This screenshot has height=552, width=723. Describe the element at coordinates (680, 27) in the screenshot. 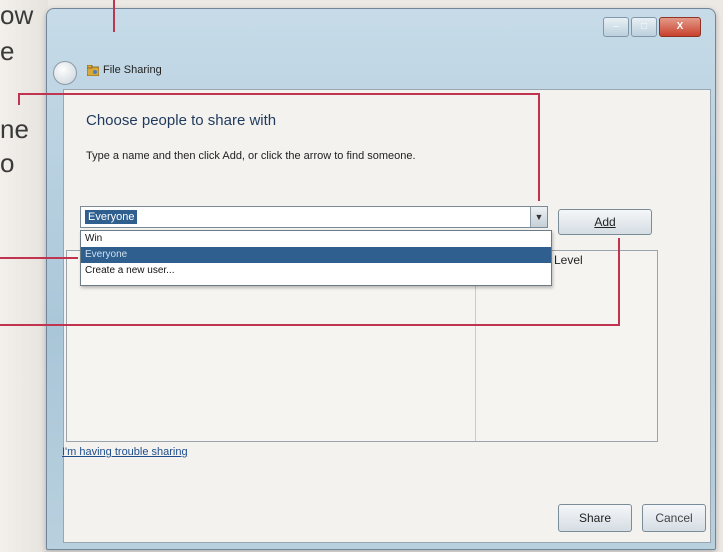

I see `close-button: X` at that location.